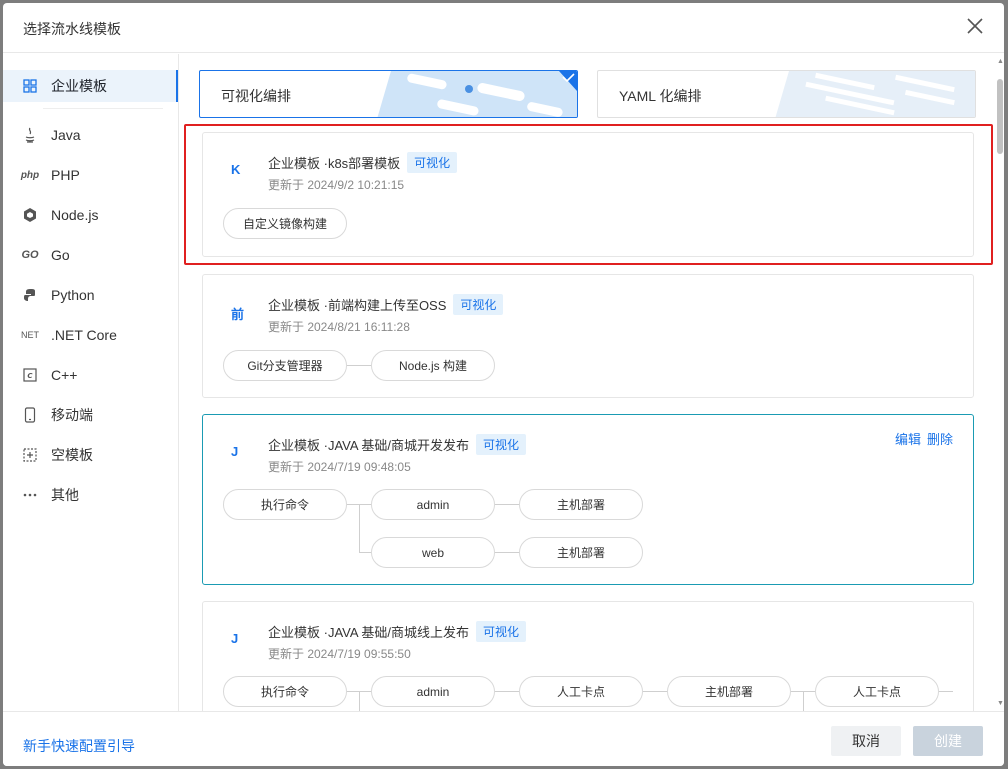 The height and width of the screenshot is (769, 1008). Describe the element at coordinates (503, 738) in the screenshot. I see `dialog-footer: 新手快速配置引导 取消 创建` at that location.